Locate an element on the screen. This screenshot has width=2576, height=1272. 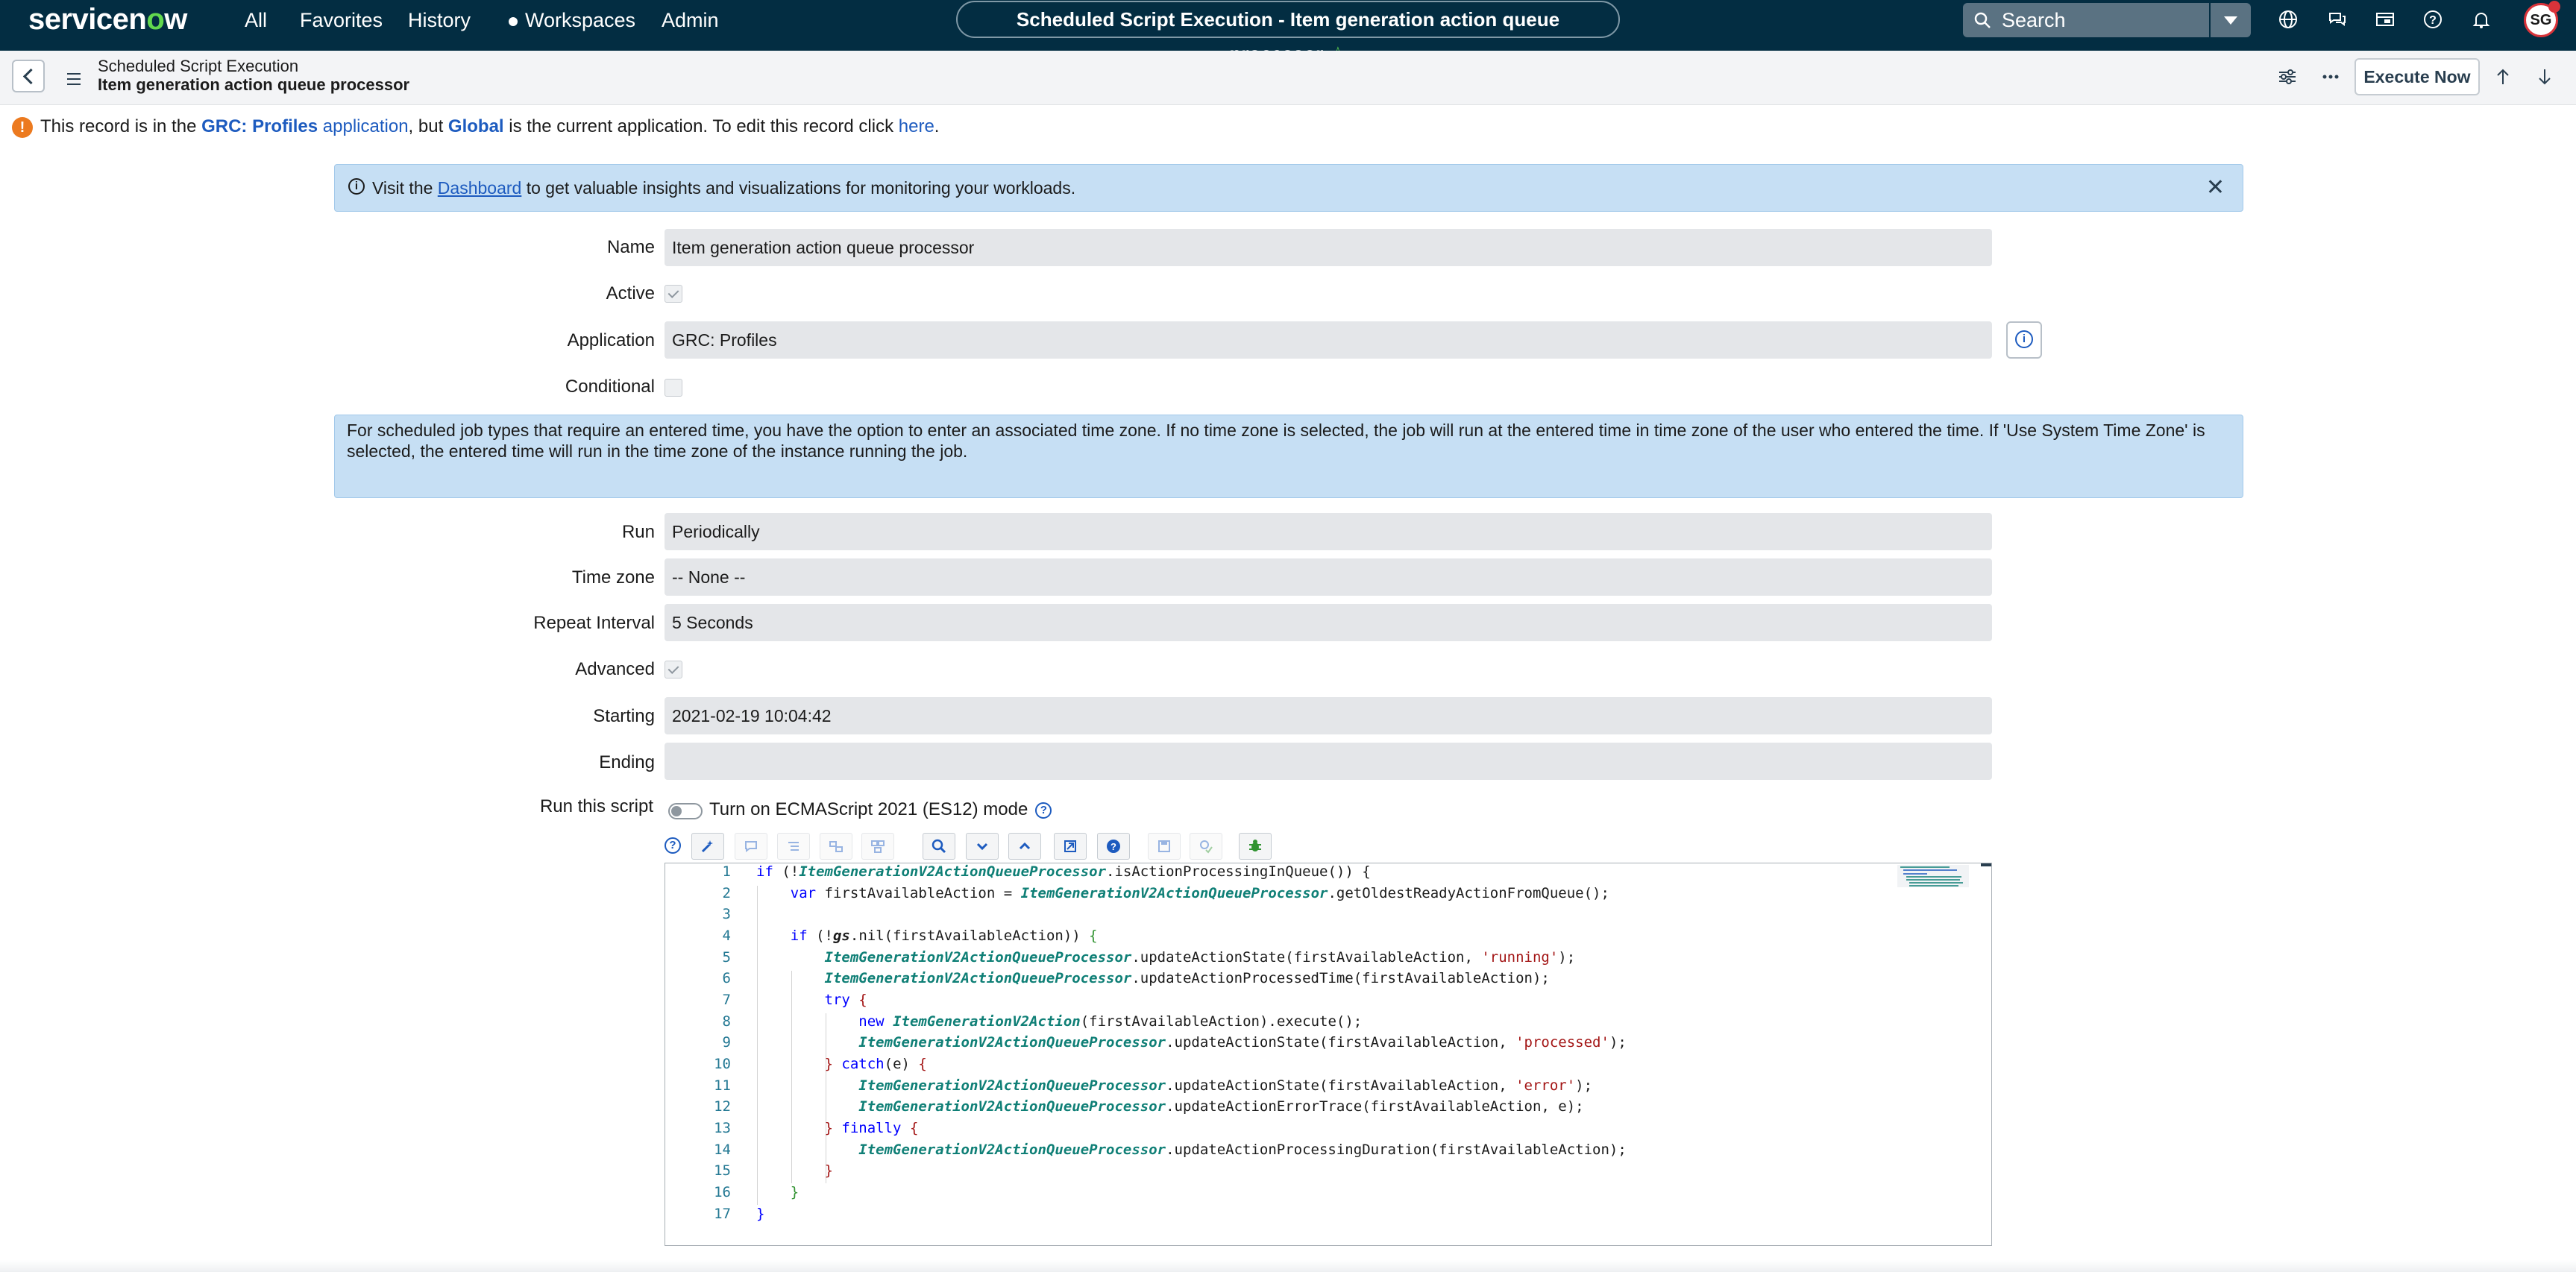
name-field: Item generation action queue processor is located at coordinates (1329, 247).